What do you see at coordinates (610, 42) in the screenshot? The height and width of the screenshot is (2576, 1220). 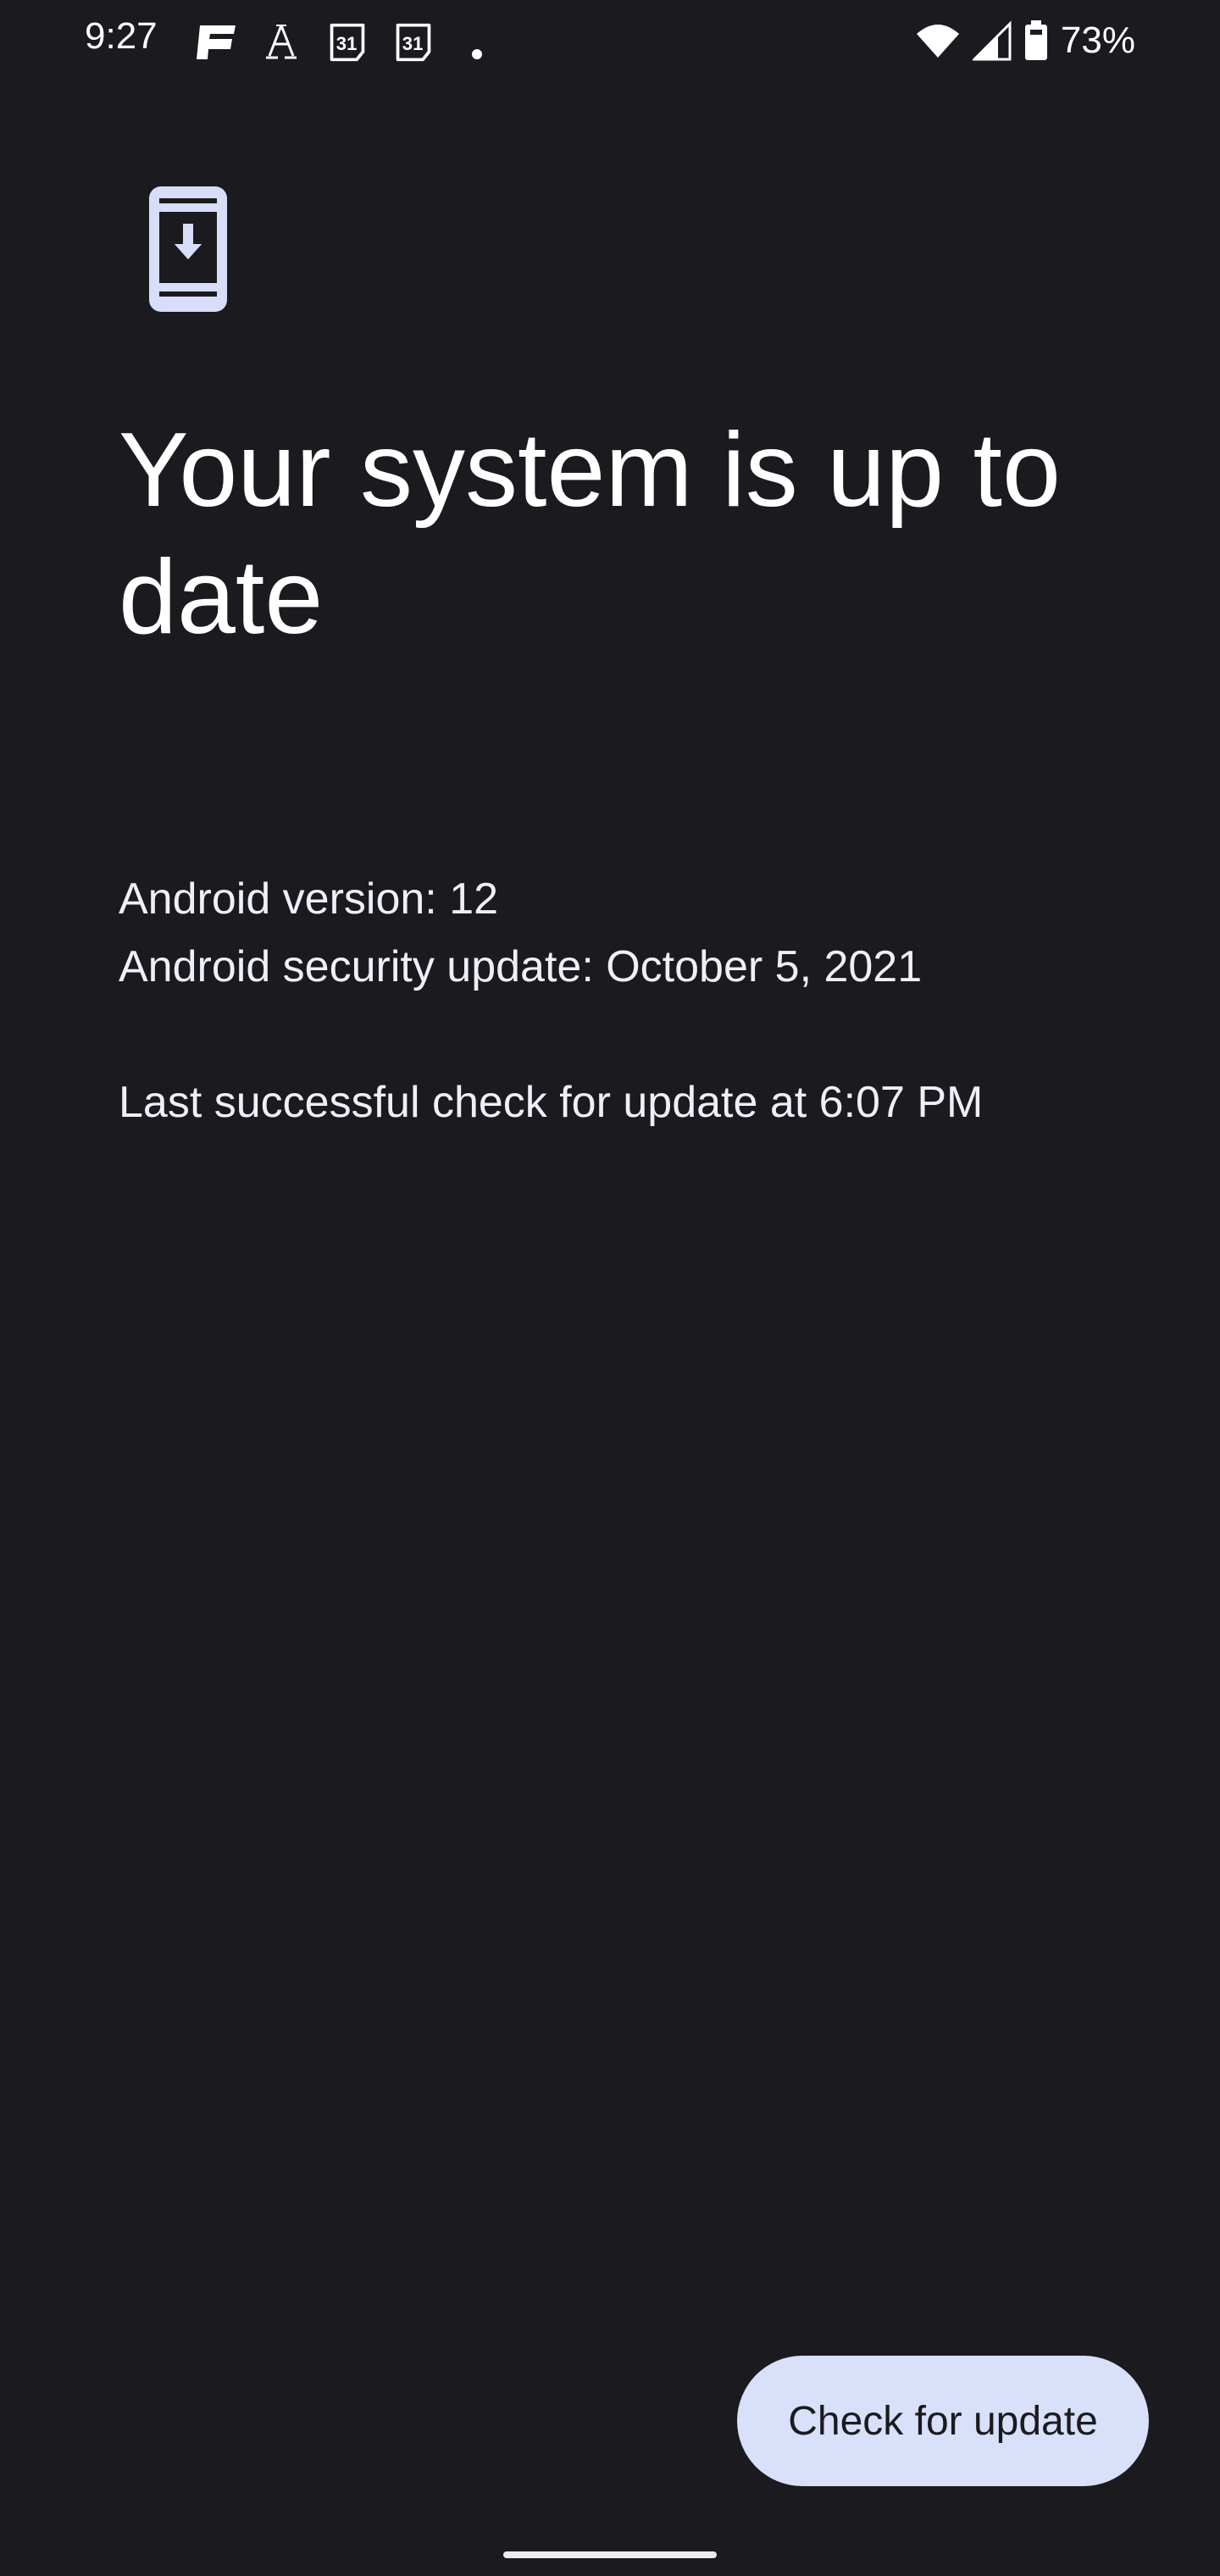 I see `status-bar: 9:27 31 31 73%` at bounding box center [610, 42].